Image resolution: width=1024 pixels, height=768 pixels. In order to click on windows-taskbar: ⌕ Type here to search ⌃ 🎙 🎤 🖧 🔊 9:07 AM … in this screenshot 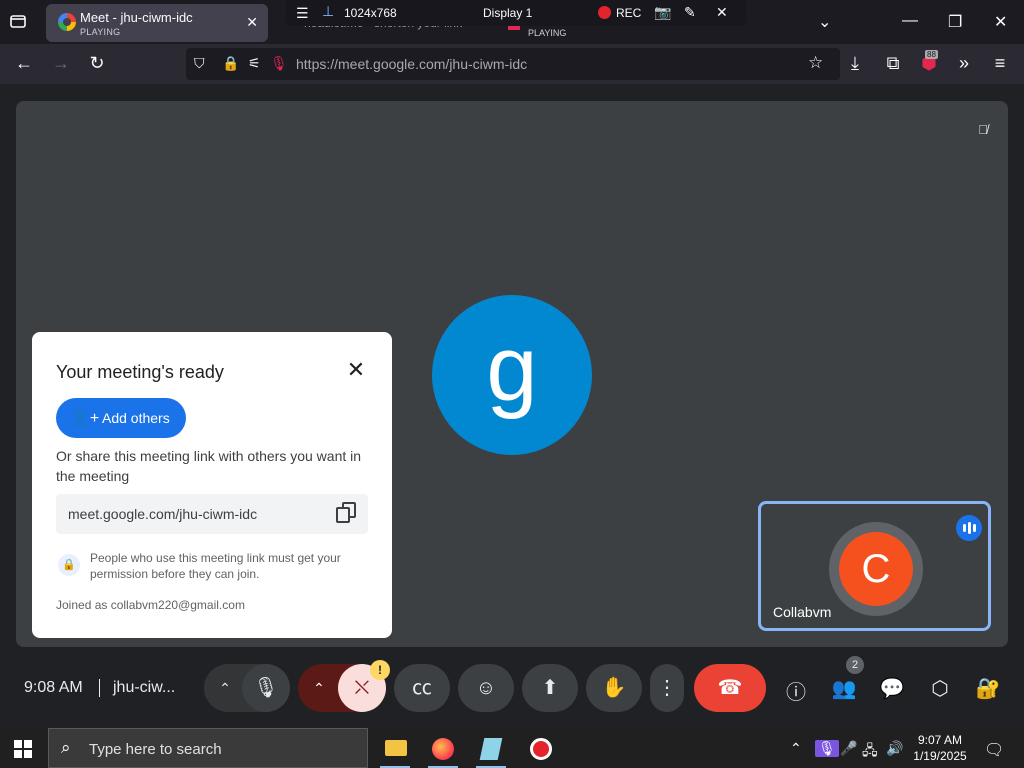, I will do `click(512, 748)`.